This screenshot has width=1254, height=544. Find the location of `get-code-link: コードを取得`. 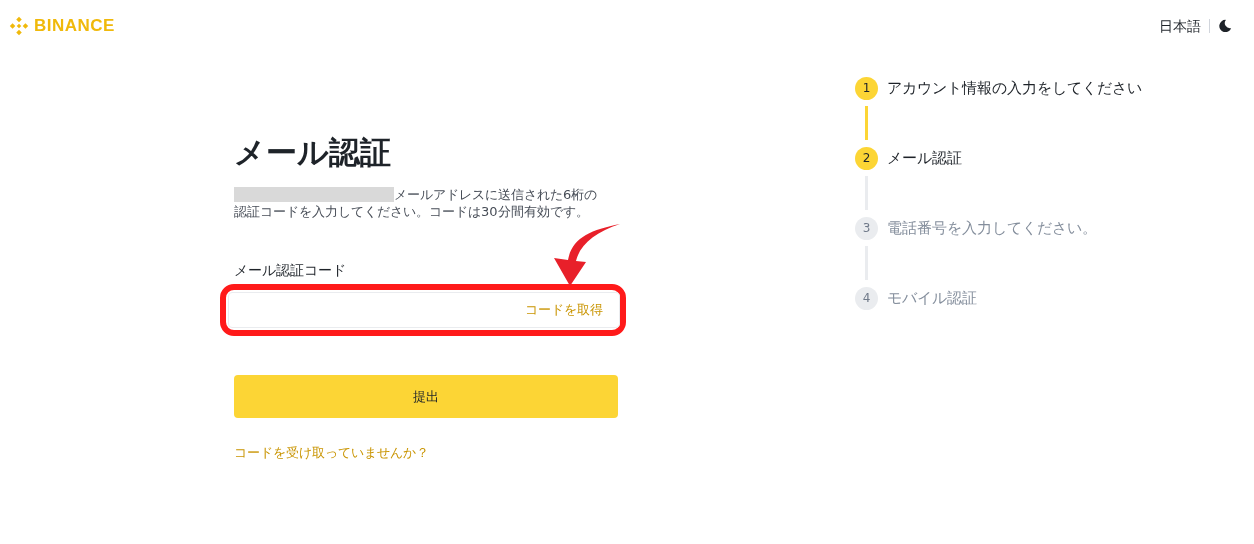

get-code-link: コードを取得 is located at coordinates (564, 310).